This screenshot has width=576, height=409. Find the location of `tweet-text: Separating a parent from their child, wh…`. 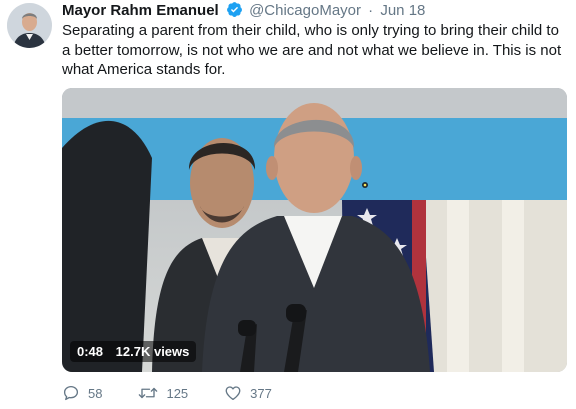

tweet-text: Separating a parent from their child, wh… is located at coordinates (312, 50).